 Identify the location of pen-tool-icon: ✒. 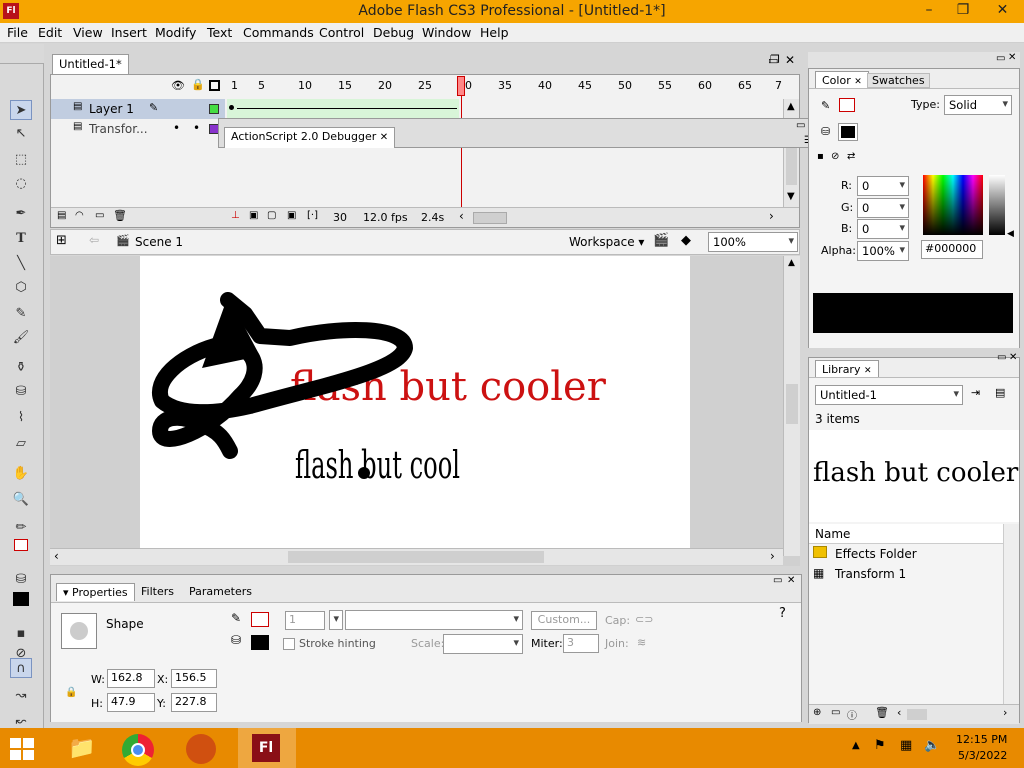
(21, 214).